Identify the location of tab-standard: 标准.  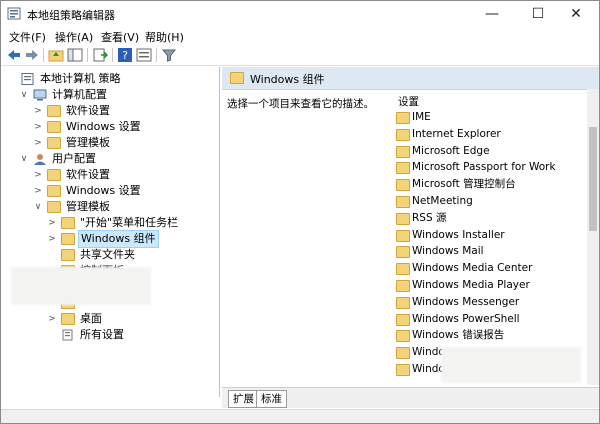
(271, 399).